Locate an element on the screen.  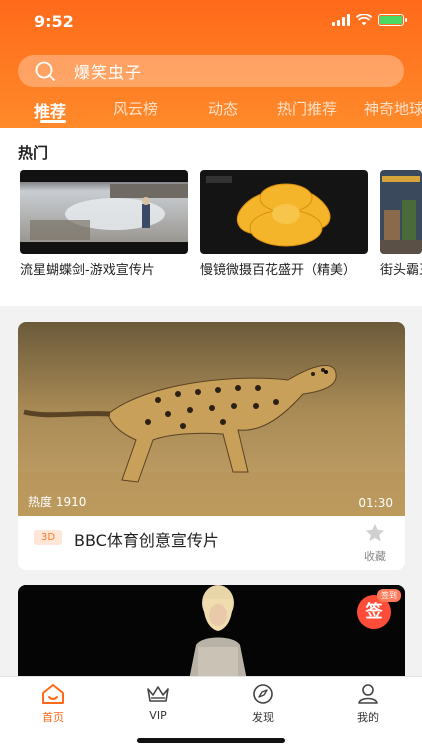
tabbar-discover: 发现 is located at coordinates (263, 704).